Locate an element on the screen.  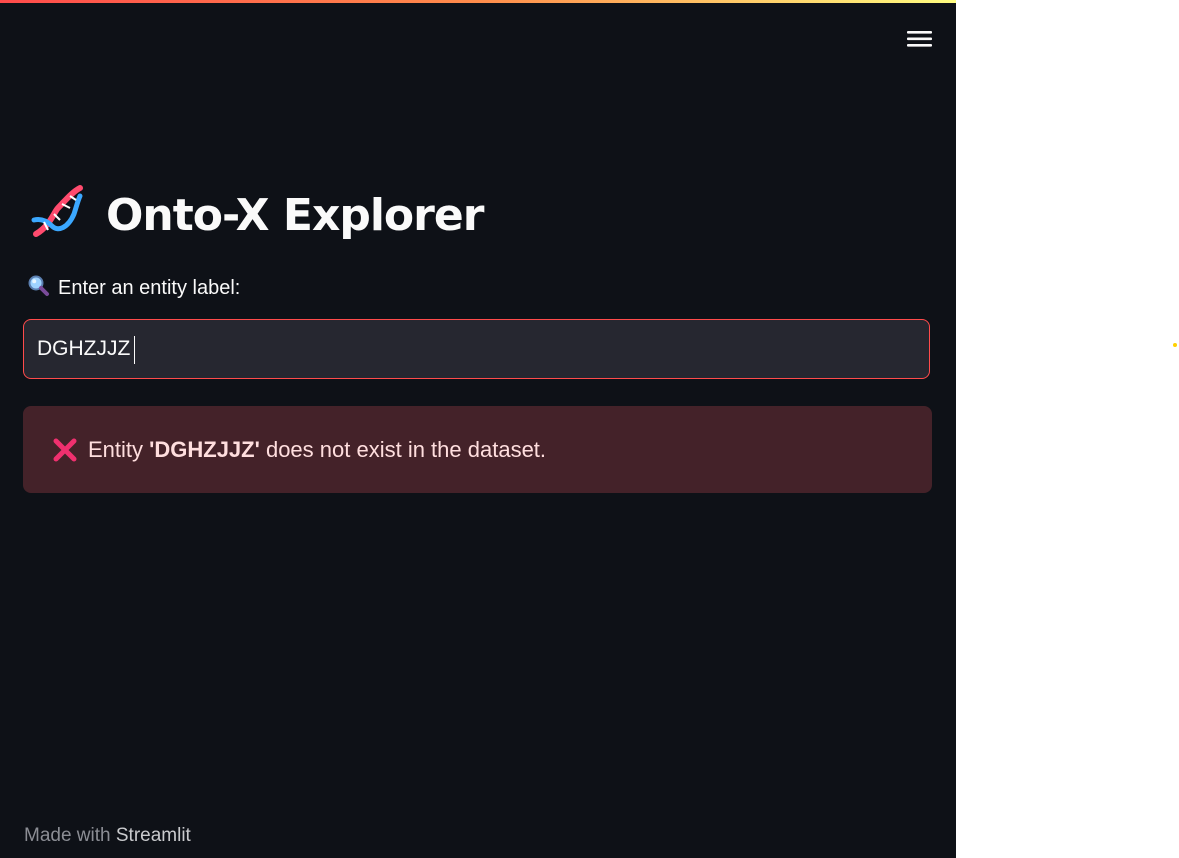
page-title: Onto-X Explorer is located at coordinates (256, 215).